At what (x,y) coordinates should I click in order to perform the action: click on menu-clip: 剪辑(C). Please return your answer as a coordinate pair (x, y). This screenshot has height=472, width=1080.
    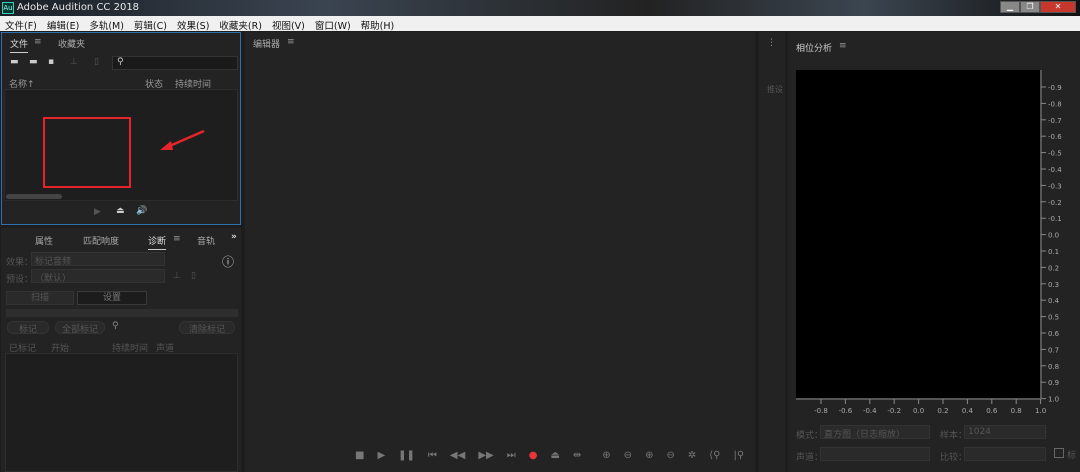
    Looking at the image, I should click on (150, 24).